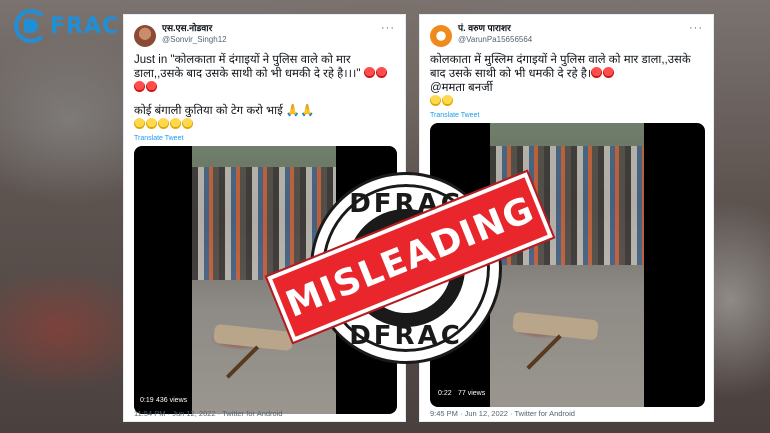 The width and height of the screenshot is (770, 433). What do you see at coordinates (271, 39) in the screenshot?
I see `user-handle: @Sonvir_Singh12` at bounding box center [271, 39].